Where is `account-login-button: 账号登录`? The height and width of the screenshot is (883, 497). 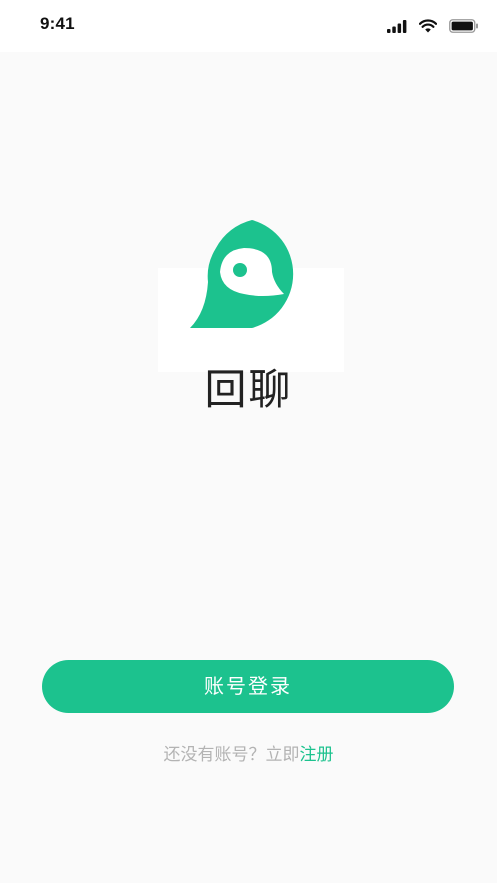
account-login-button: 账号登录 is located at coordinates (248, 686).